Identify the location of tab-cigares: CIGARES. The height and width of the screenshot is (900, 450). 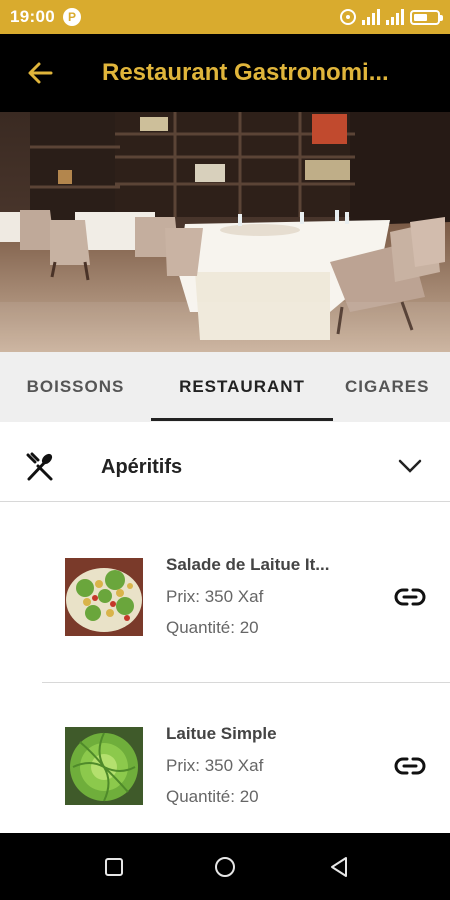
(397, 387).